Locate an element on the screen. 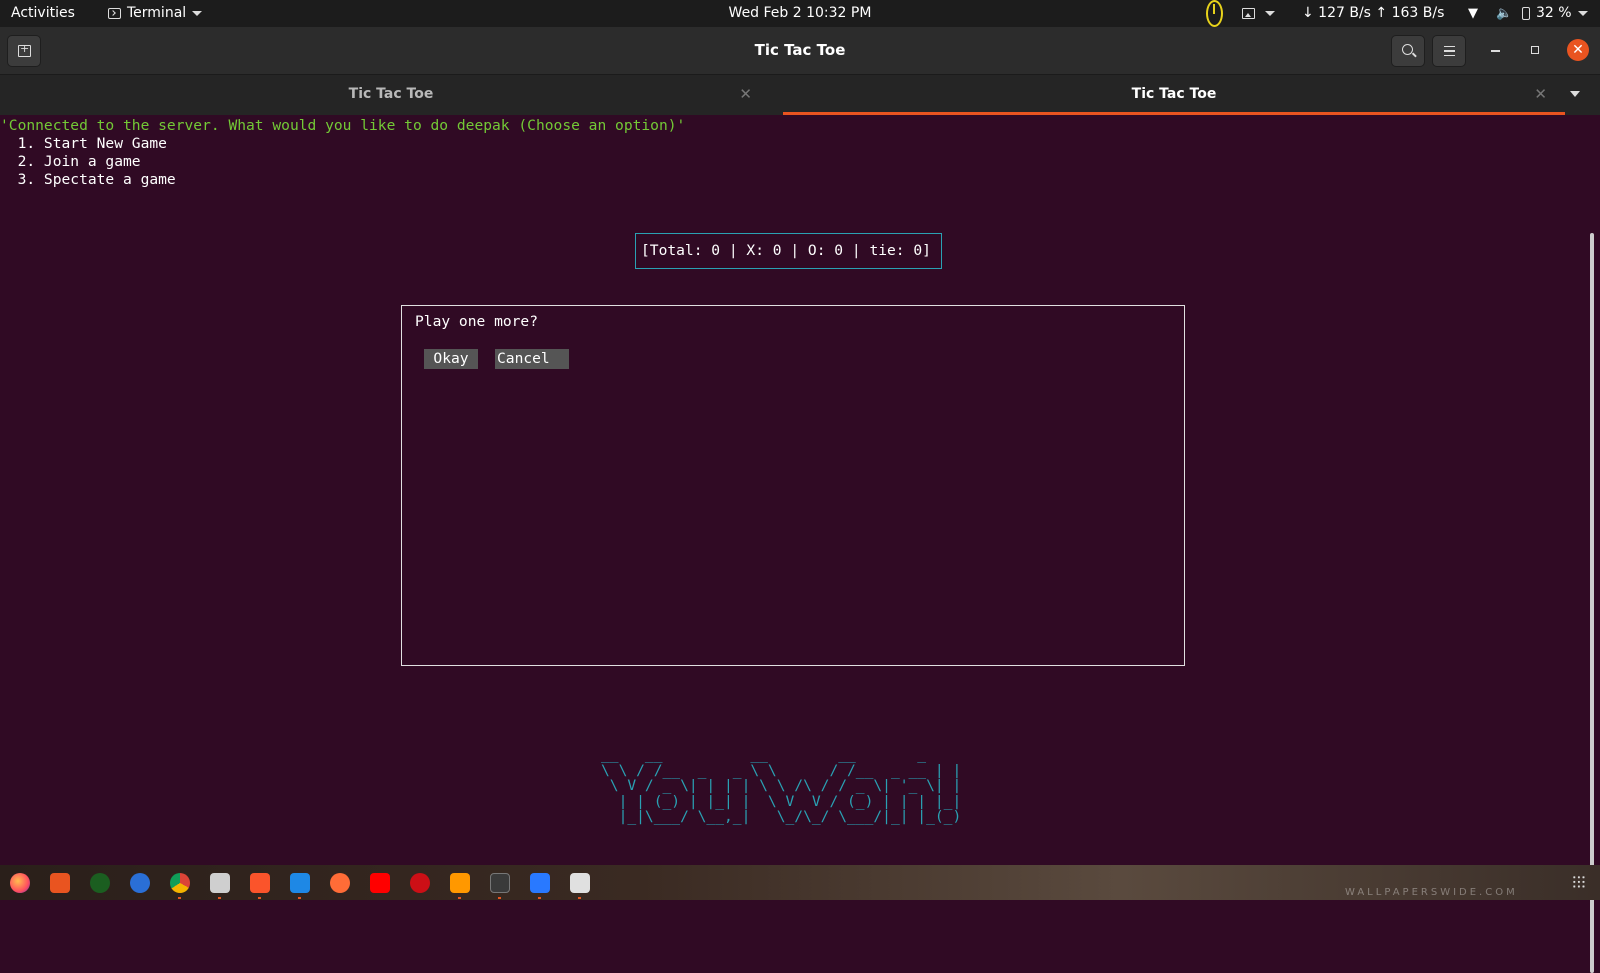 This screenshot has width=1600, height=973. cancel-button: Cancel is located at coordinates (532, 359).